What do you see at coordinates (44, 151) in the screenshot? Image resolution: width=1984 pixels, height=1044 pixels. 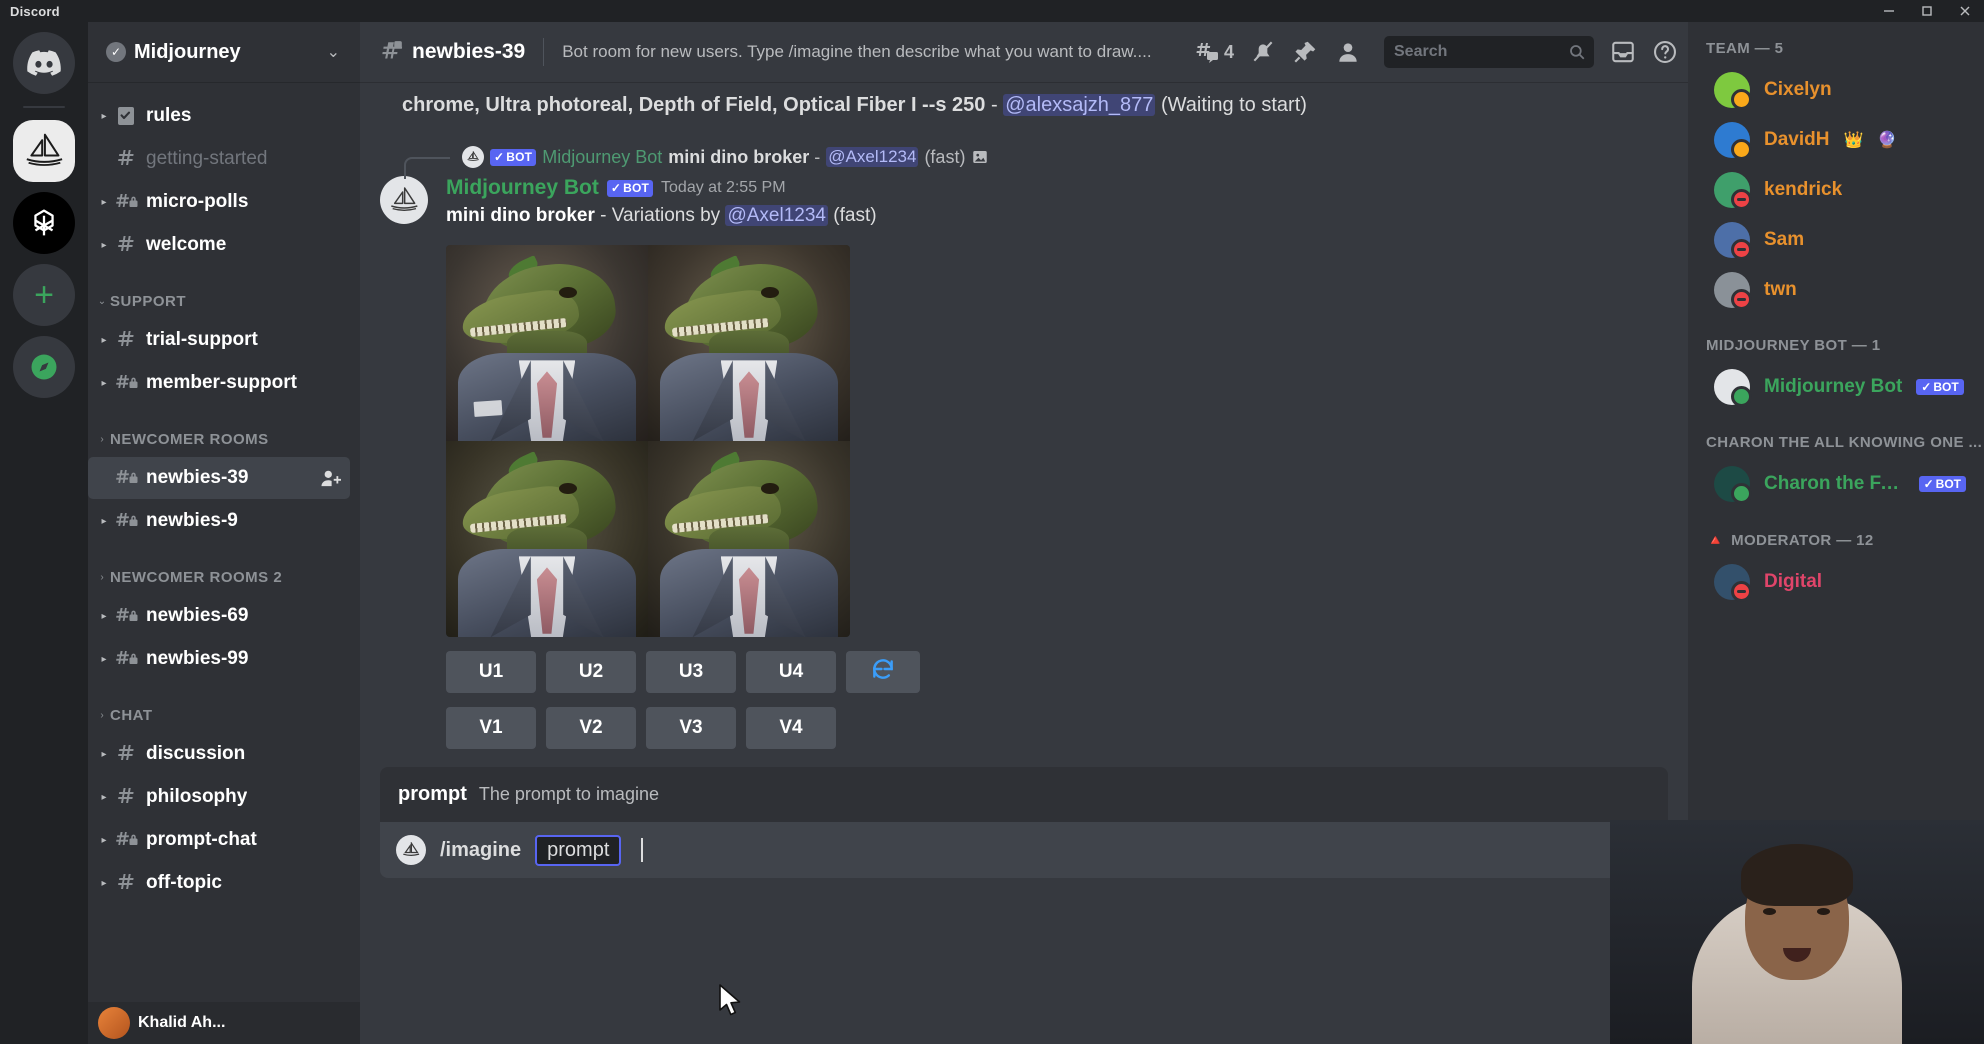 I see `server-icon-midjourney` at bounding box center [44, 151].